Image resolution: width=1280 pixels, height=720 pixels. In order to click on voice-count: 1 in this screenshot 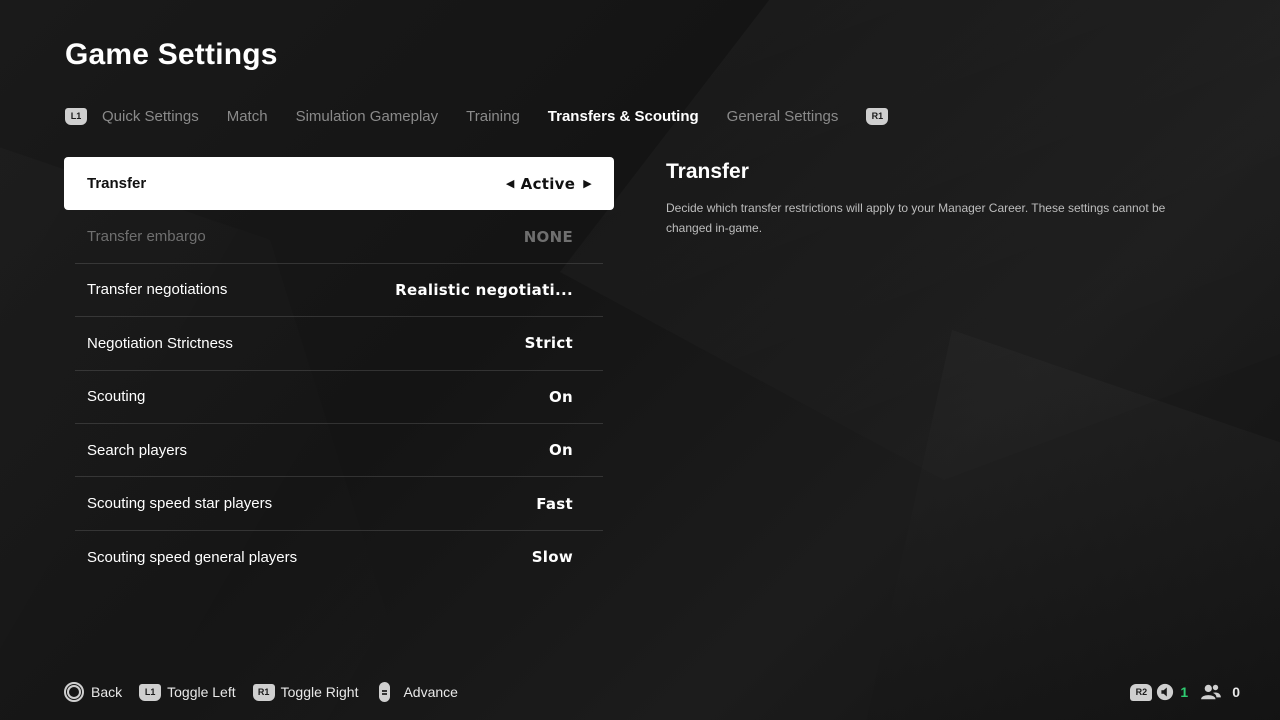, I will do `click(1184, 692)`.